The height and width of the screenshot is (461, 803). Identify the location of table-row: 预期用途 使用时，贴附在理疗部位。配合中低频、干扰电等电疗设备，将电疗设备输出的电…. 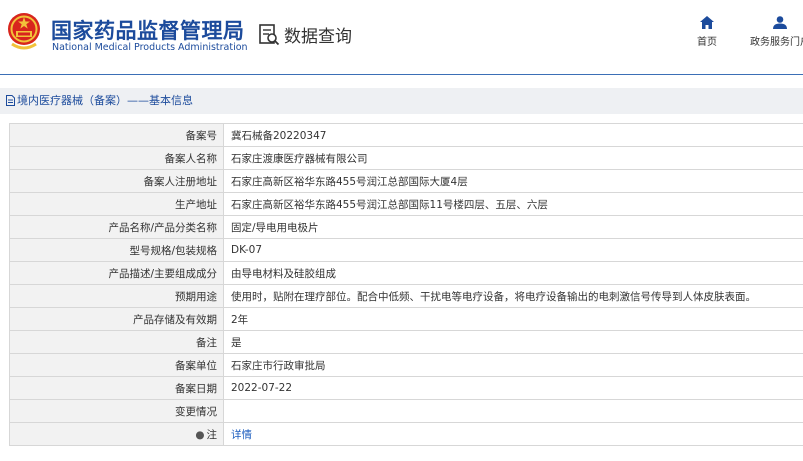
(406, 296).